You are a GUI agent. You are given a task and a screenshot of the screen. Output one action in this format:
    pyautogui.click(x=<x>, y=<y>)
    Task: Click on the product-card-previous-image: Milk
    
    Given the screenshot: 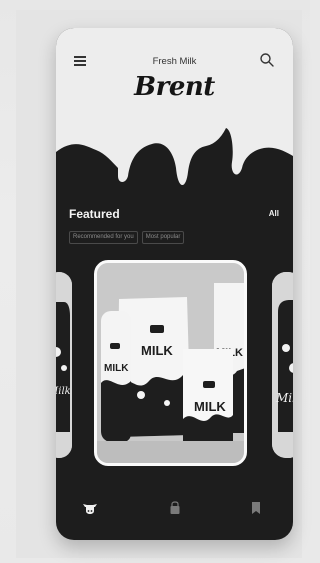 What is the action you would take?
    pyautogui.click(x=64, y=365)
    